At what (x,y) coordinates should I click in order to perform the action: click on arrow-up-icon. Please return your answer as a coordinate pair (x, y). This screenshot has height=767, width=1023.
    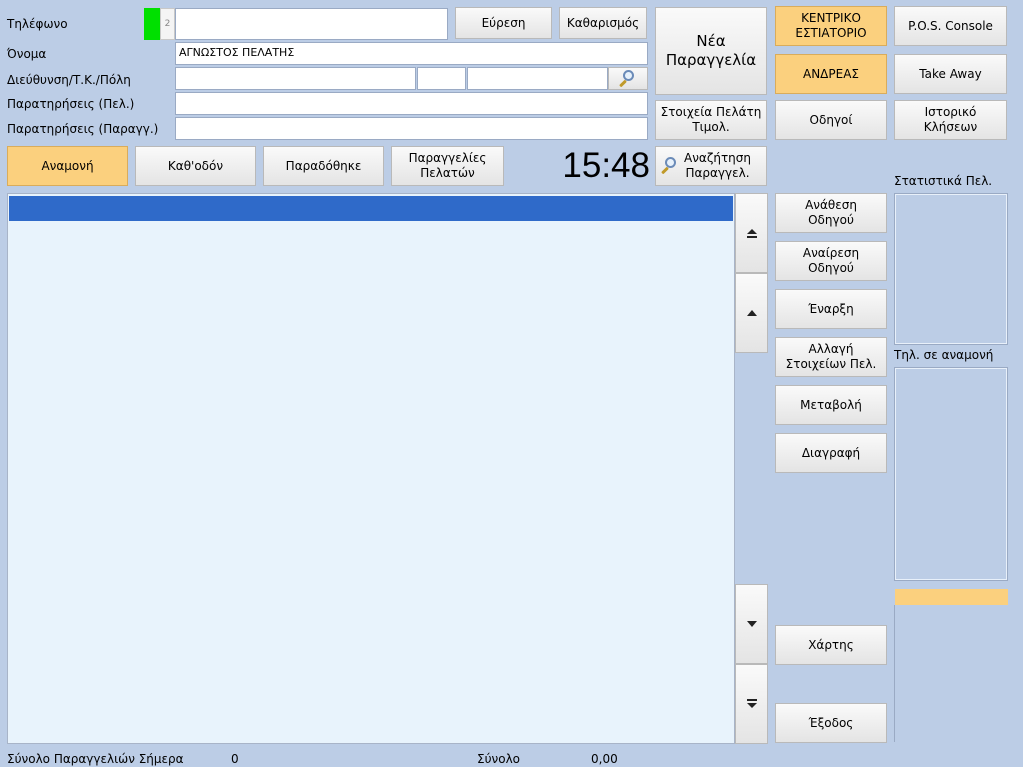
    Looking at the image, I should click on (751, 313).